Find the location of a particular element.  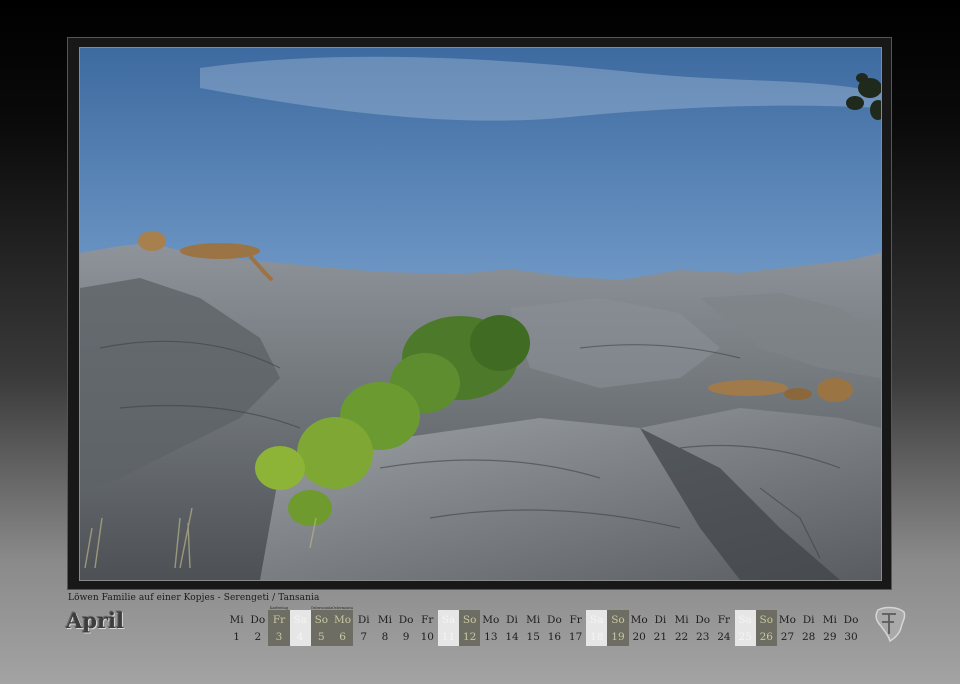

holiday-label: Karfreitag is located at coordinates (279, 608).